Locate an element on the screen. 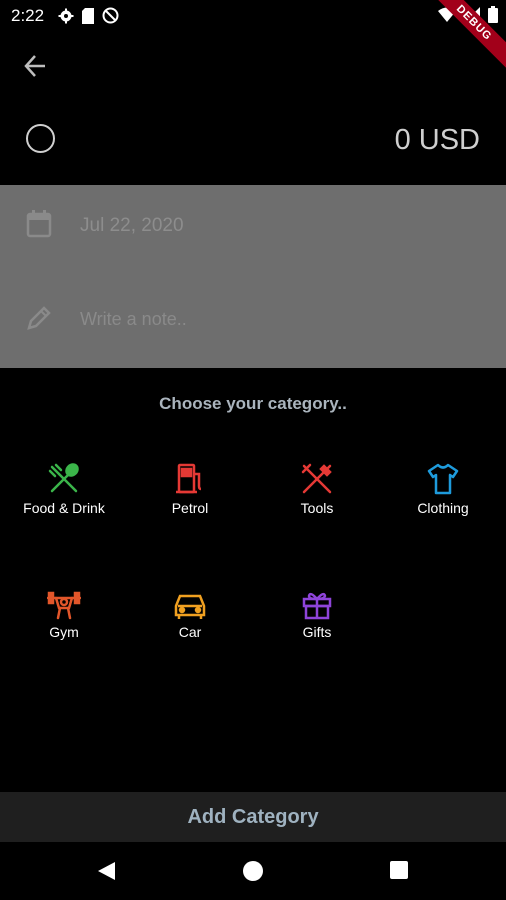 This screenshot has height=900, width=506. gift-icon is located at coordinates (317, 606).